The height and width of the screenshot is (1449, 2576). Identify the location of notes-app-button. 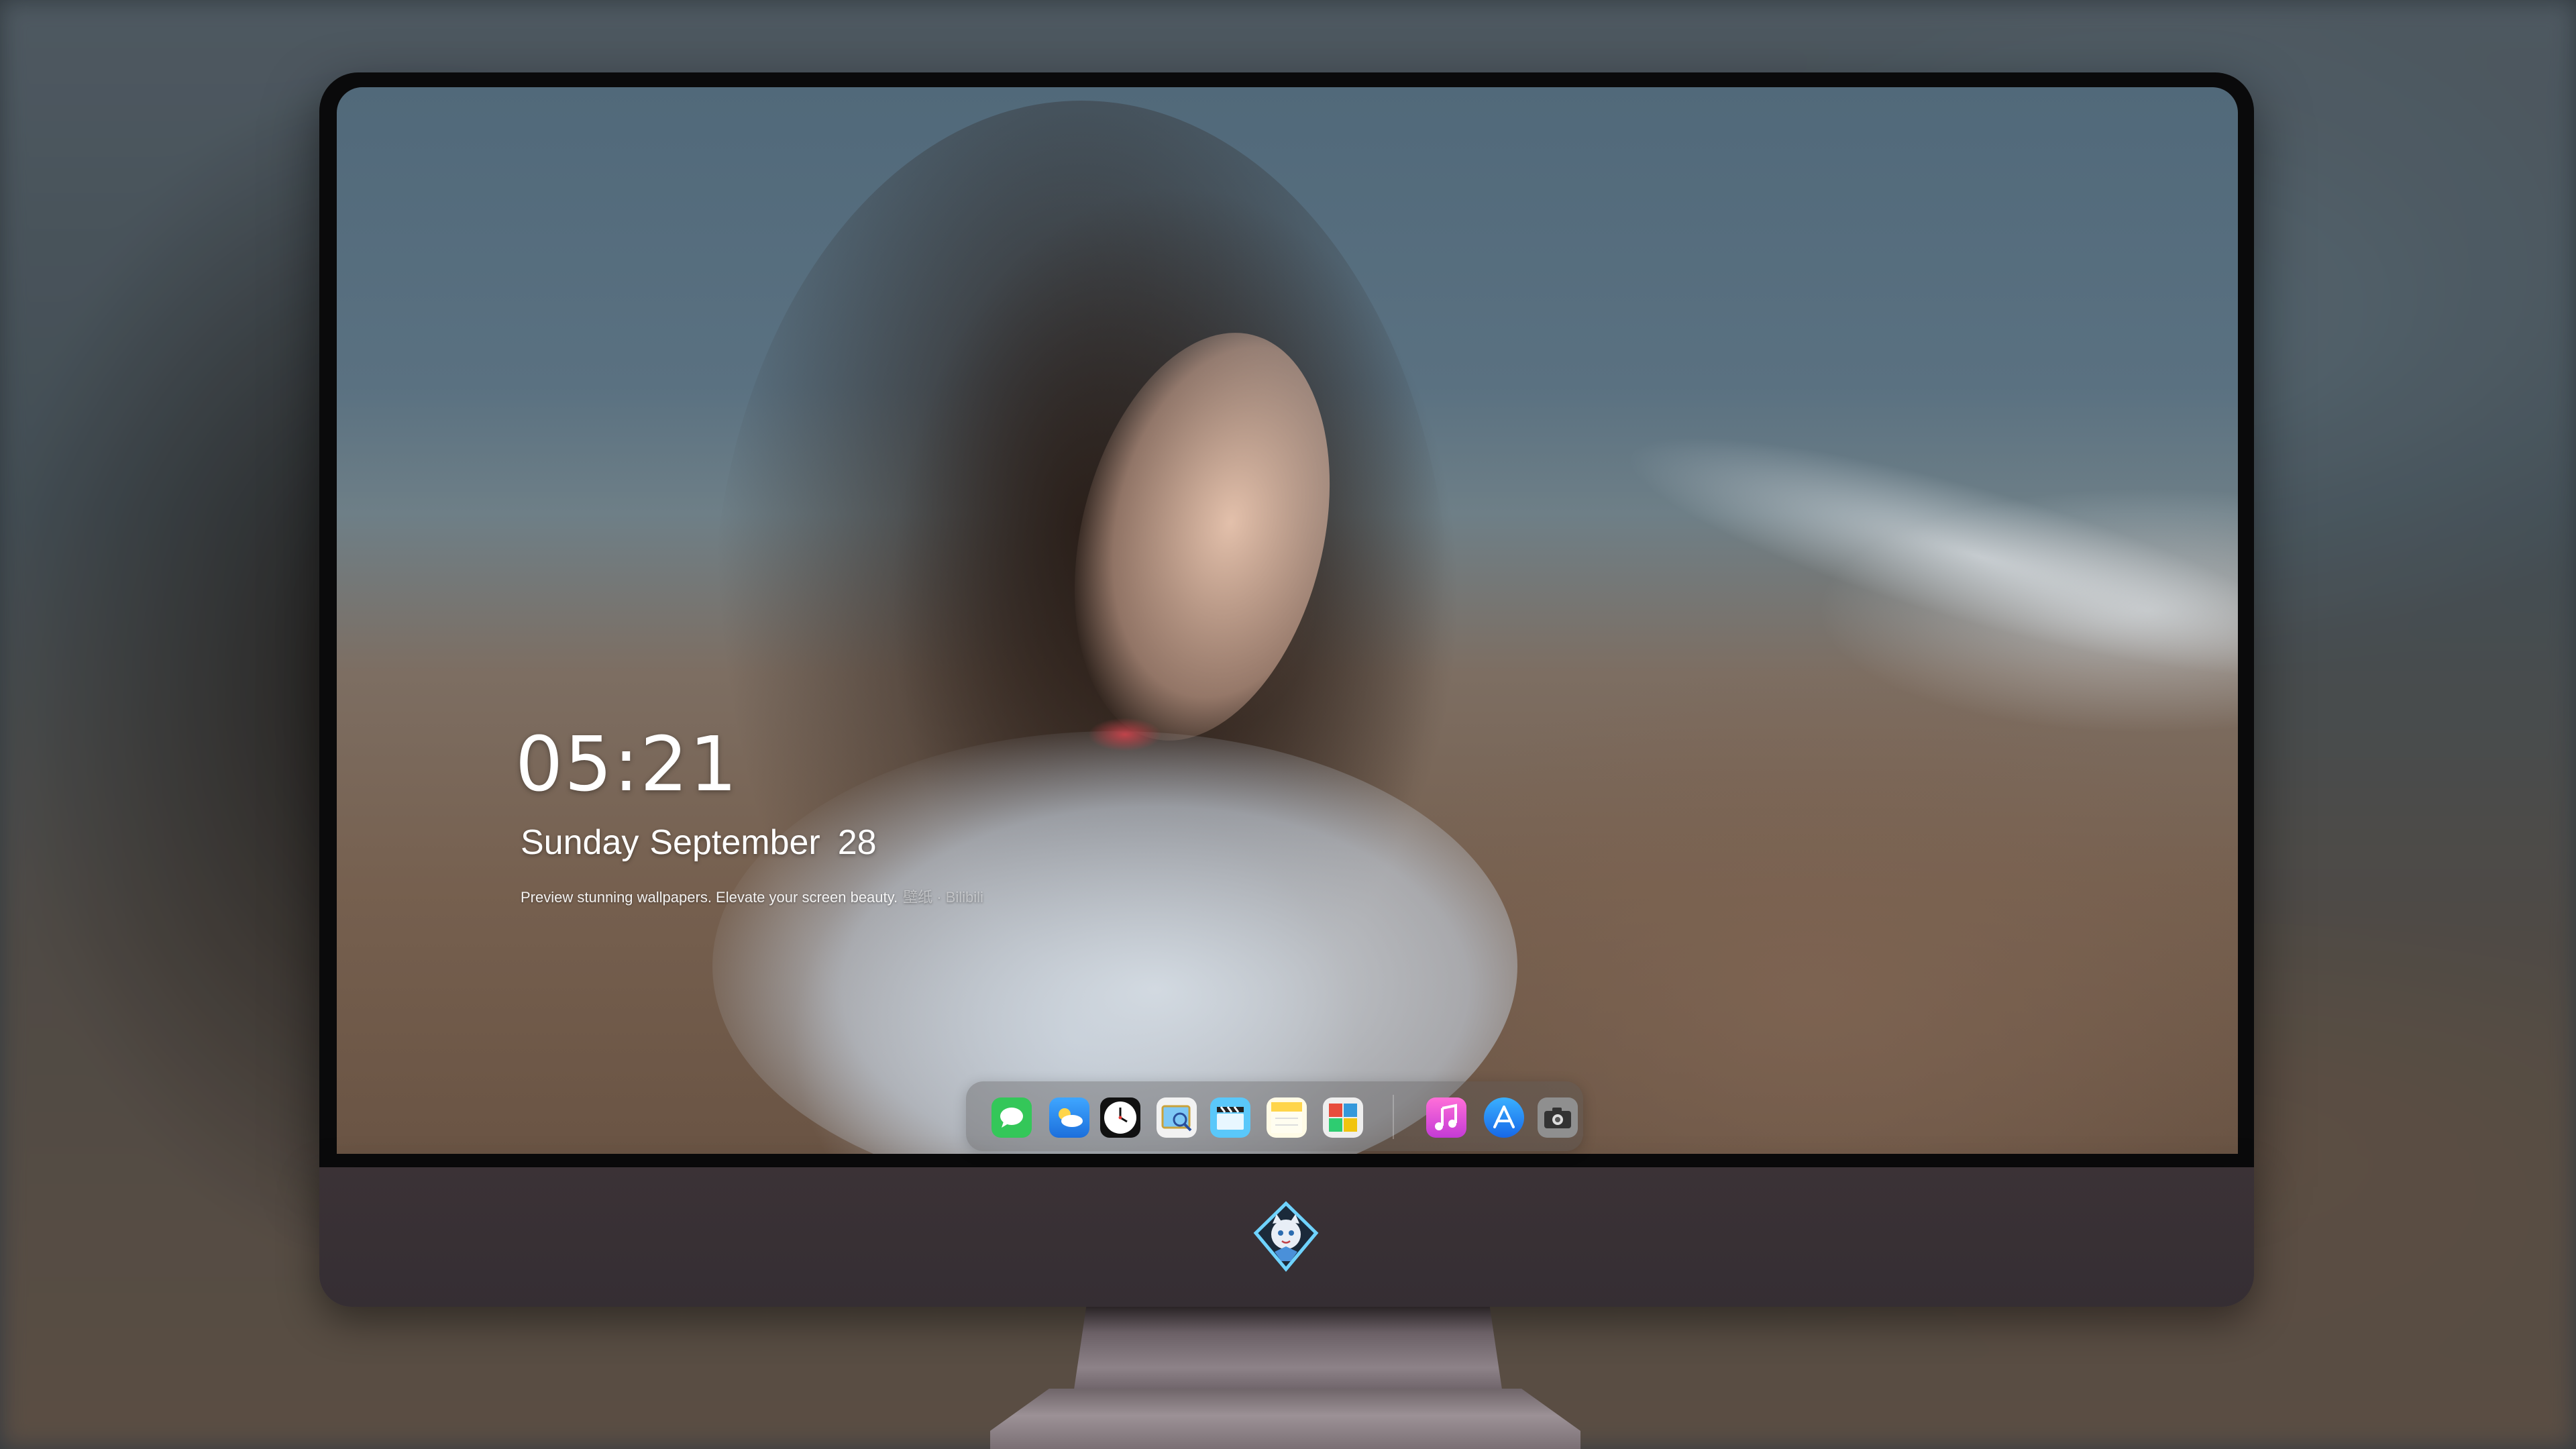
(1287, 1117).